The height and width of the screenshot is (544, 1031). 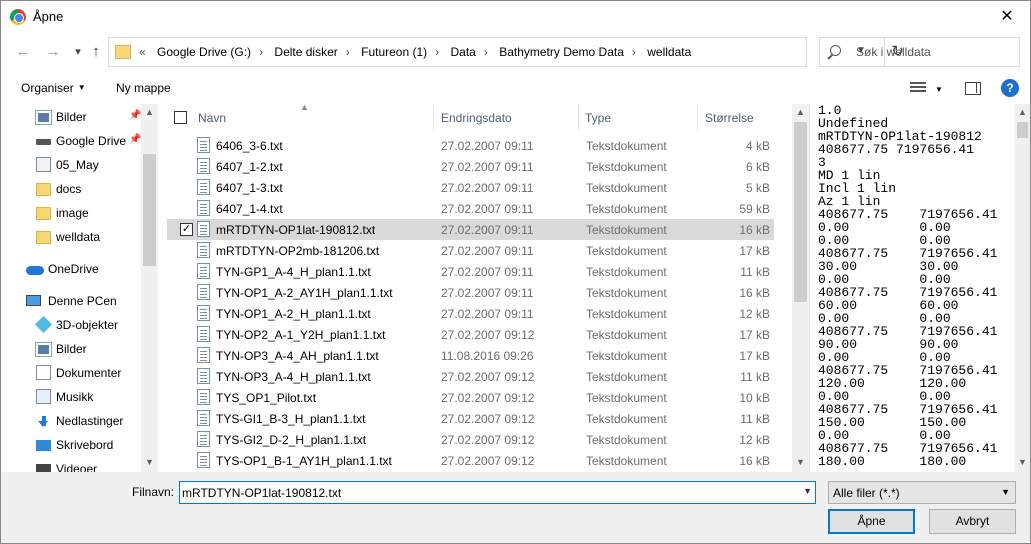 I want to click on sidebar-item-welldata: welldata, so click(x=71, y=237).